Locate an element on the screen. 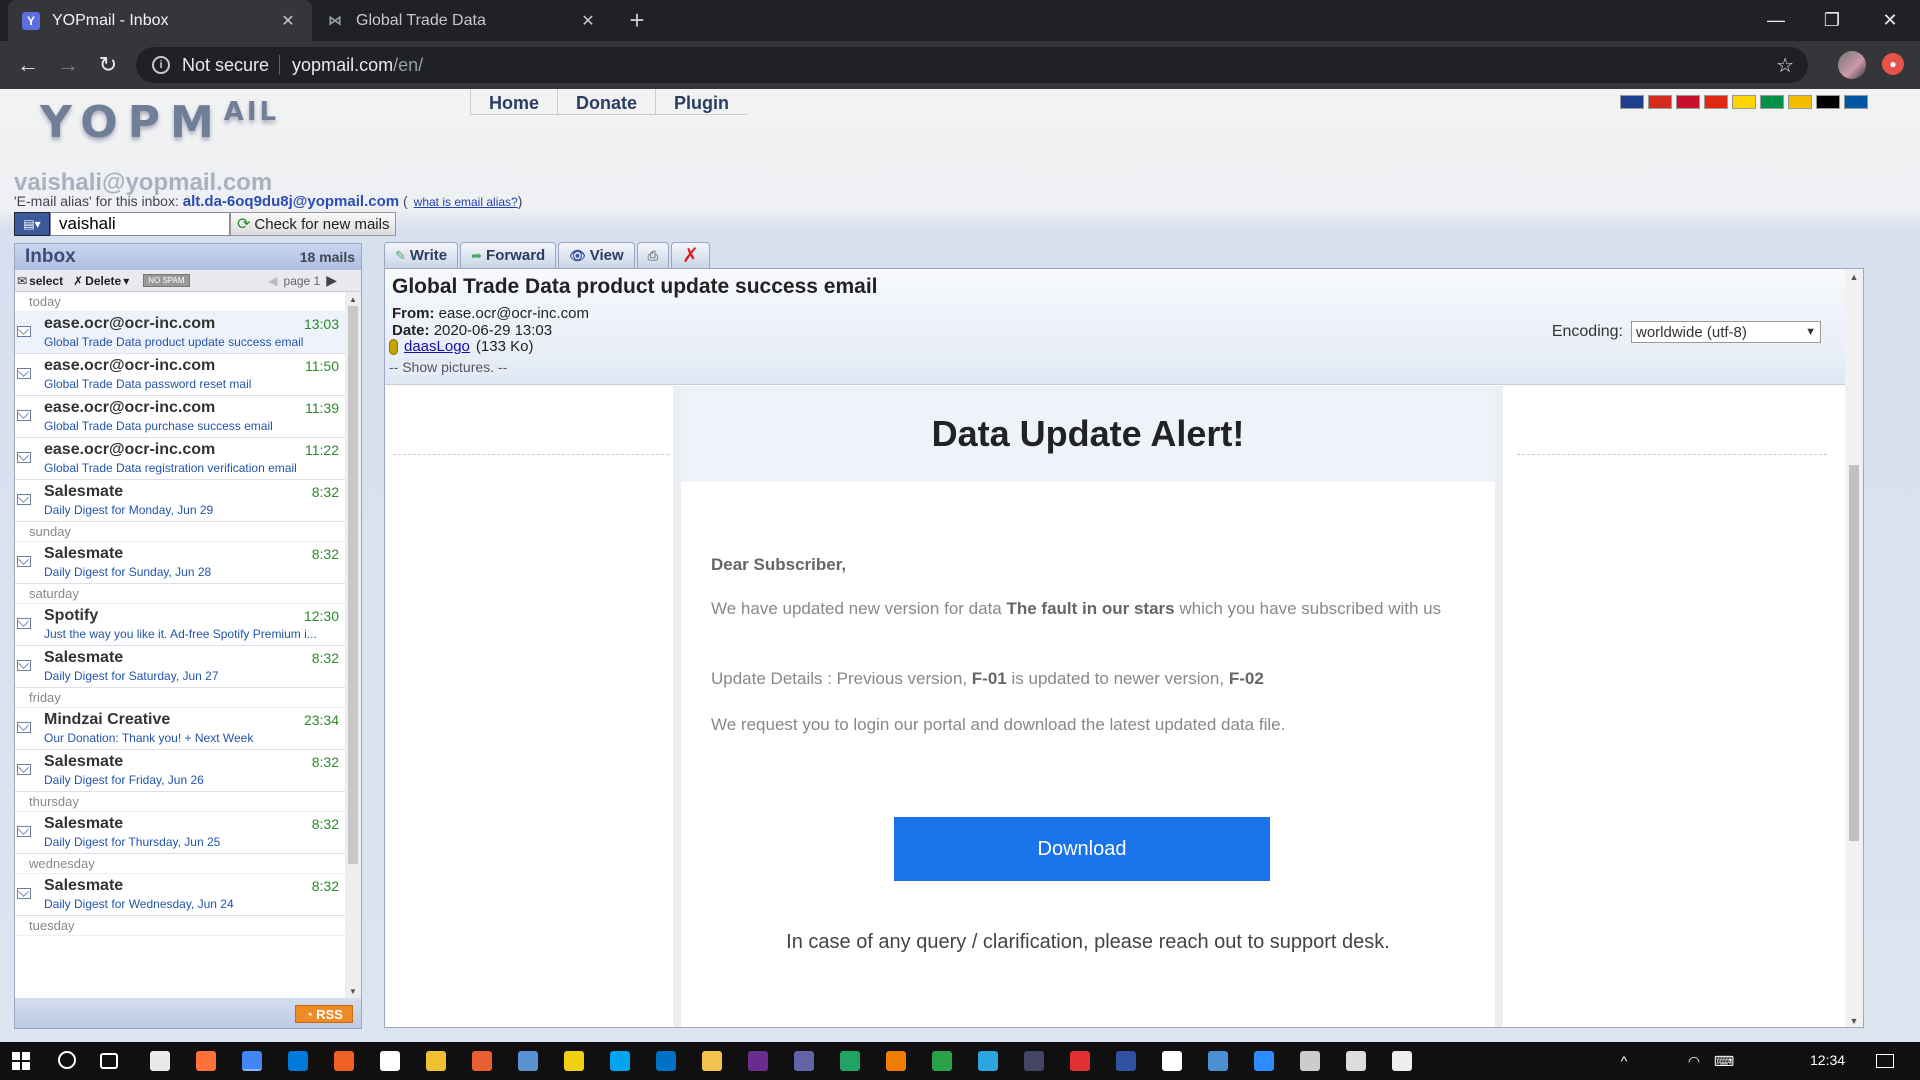 Image resolution: width=1920 pixels, height=1080 pixels. windows-start-icon is located at coordinates (21, 1061).